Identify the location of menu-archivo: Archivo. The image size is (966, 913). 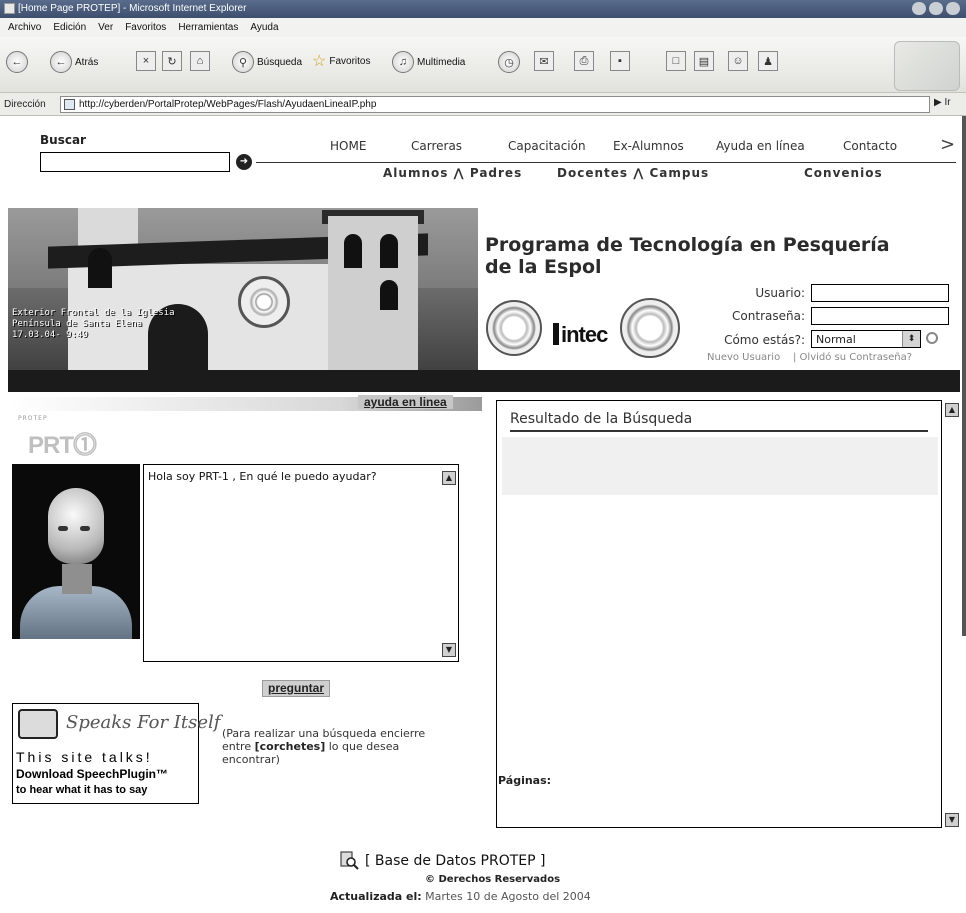
(24, 29).